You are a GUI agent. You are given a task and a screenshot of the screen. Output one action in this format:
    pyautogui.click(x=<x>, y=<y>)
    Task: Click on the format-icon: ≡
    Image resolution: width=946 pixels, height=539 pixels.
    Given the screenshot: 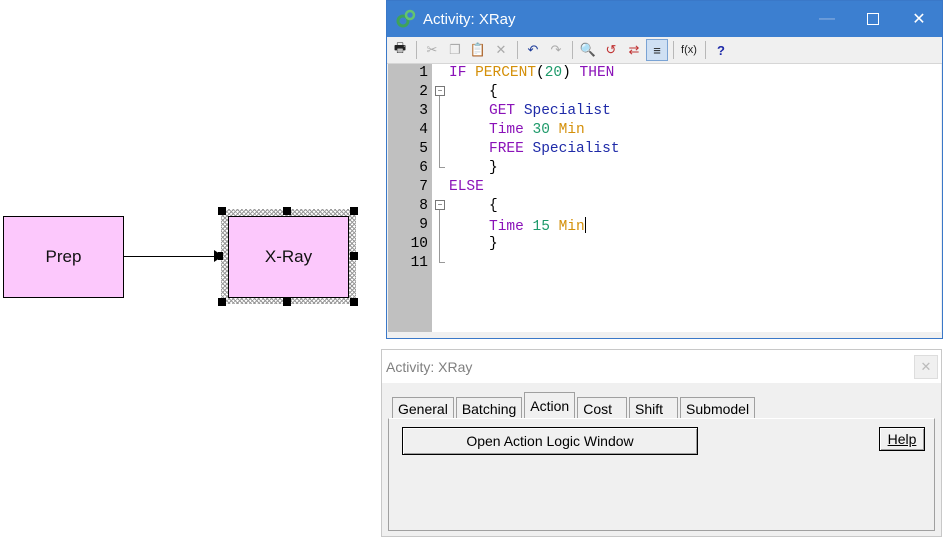 What is the action you would take?
    pyautogui.click(x=657, y=50)
    